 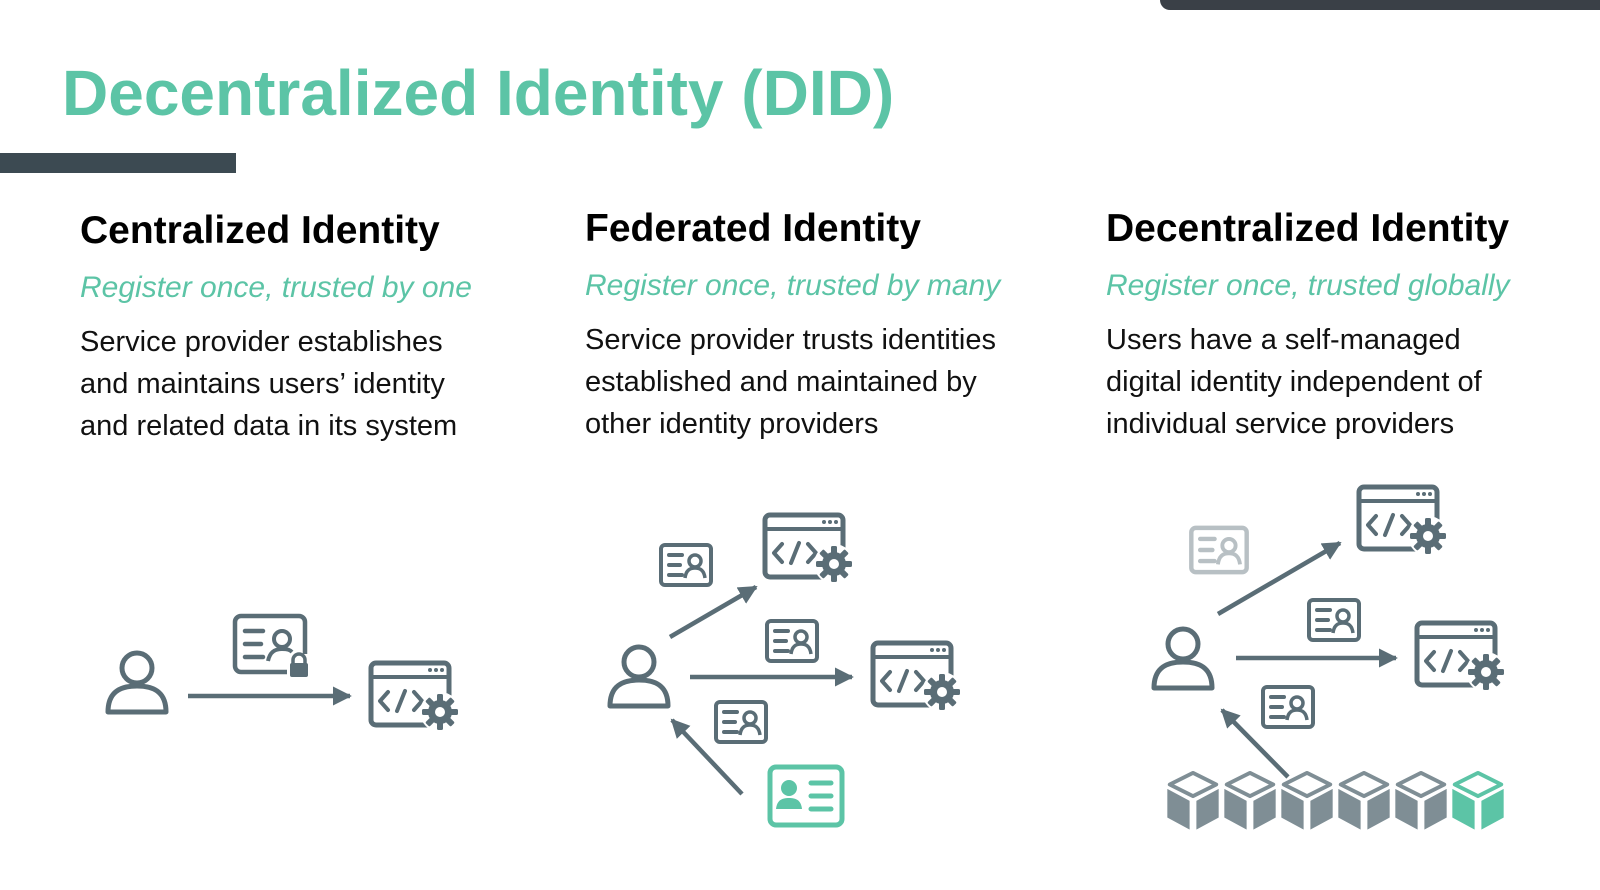 What do you see at coordinates (273, 647) in the screenshot?
I see `locked-id-card-icon` at bounding box center [273, 647].